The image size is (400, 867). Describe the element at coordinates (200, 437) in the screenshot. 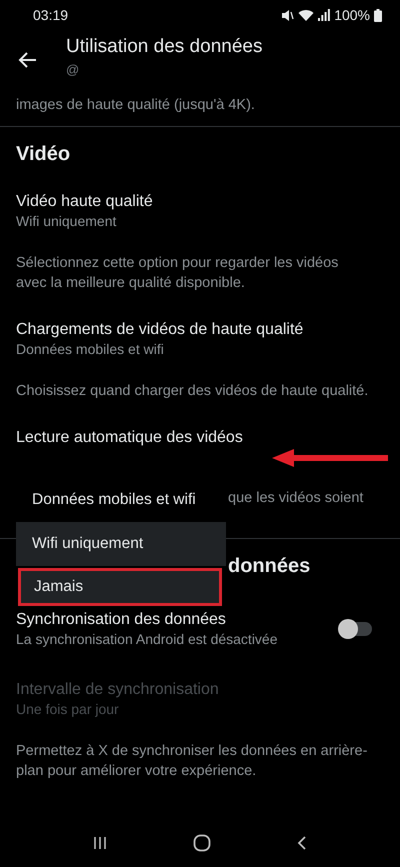

I see `setting-title: Lecture automatique des vidéos` at that location.